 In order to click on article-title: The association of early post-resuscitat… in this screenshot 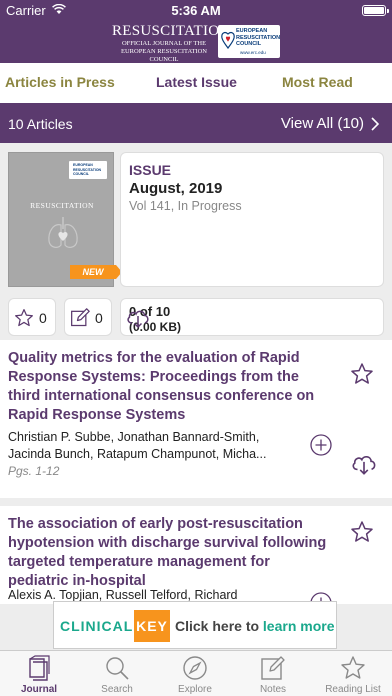, I will do `click(169, 553)`.